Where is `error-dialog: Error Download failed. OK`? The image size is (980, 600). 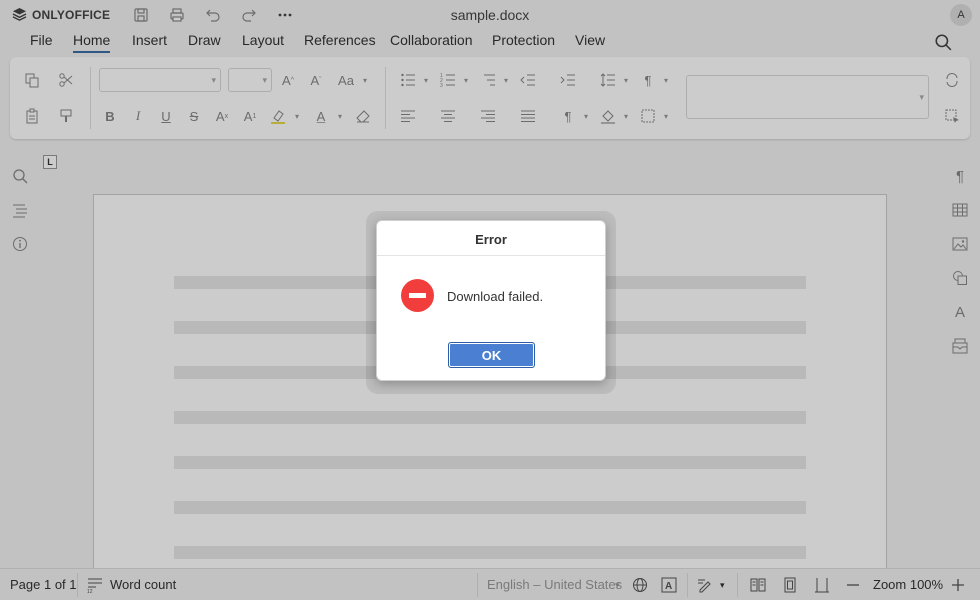
error-dialog: Error Download failed. OK is located at coordinates (491, 300).